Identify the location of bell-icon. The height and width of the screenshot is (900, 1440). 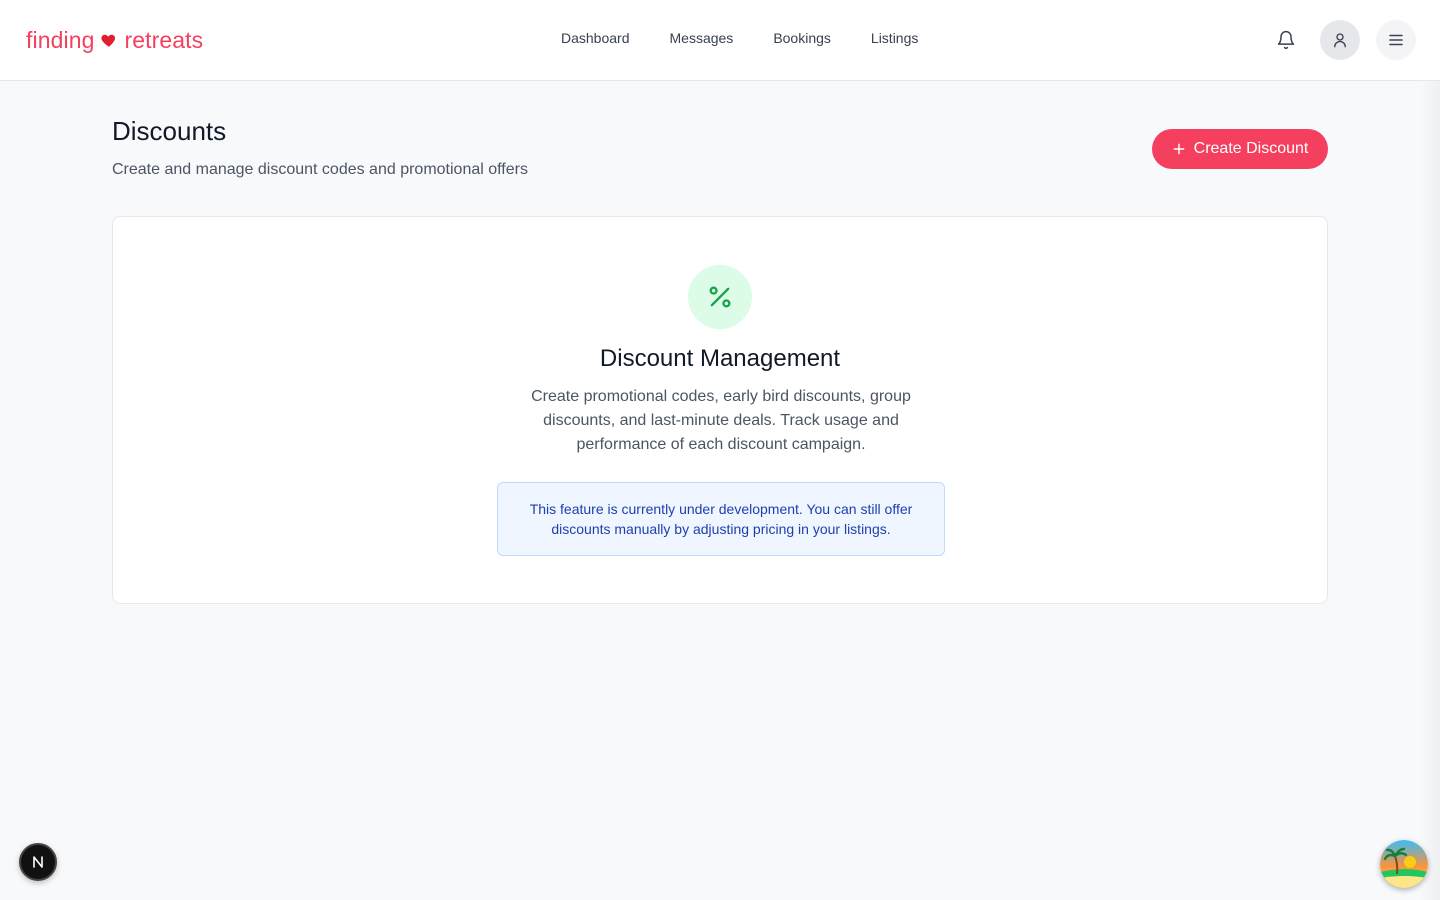
(1286, 40).